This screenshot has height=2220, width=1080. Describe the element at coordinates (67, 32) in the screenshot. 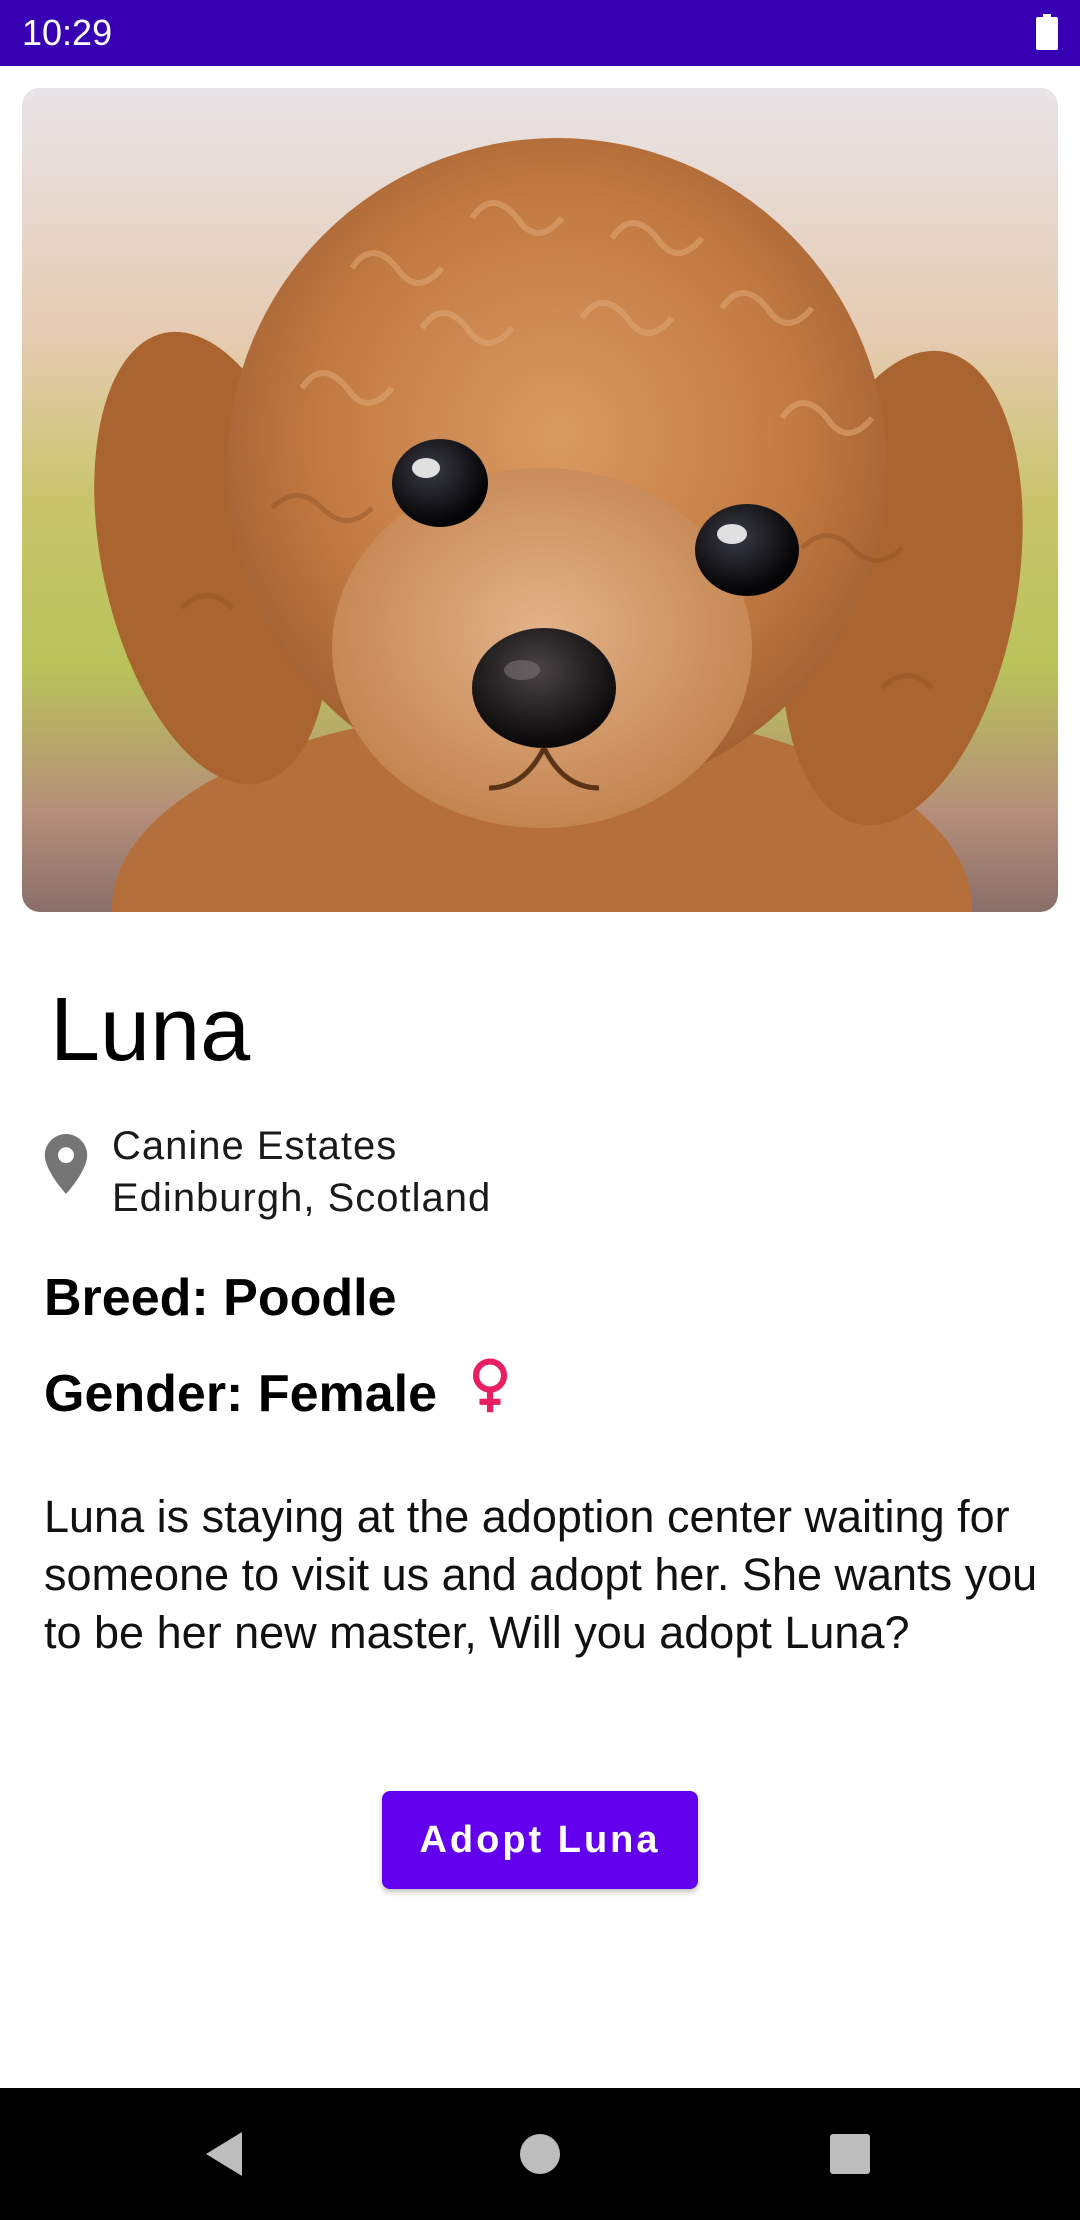

I see `status-time: 10:29` at that location.